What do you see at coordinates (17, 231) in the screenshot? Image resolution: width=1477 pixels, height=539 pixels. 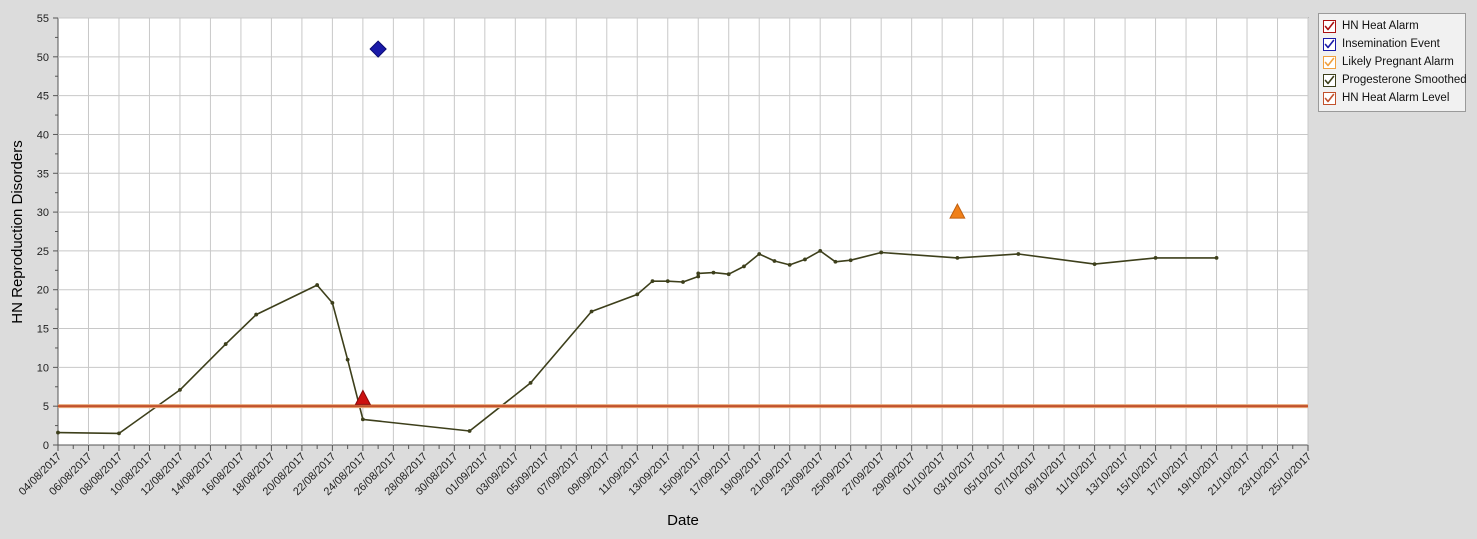 I see `y-axis-title: HN Reproduction Disorders` at bounding box center [17, 231].